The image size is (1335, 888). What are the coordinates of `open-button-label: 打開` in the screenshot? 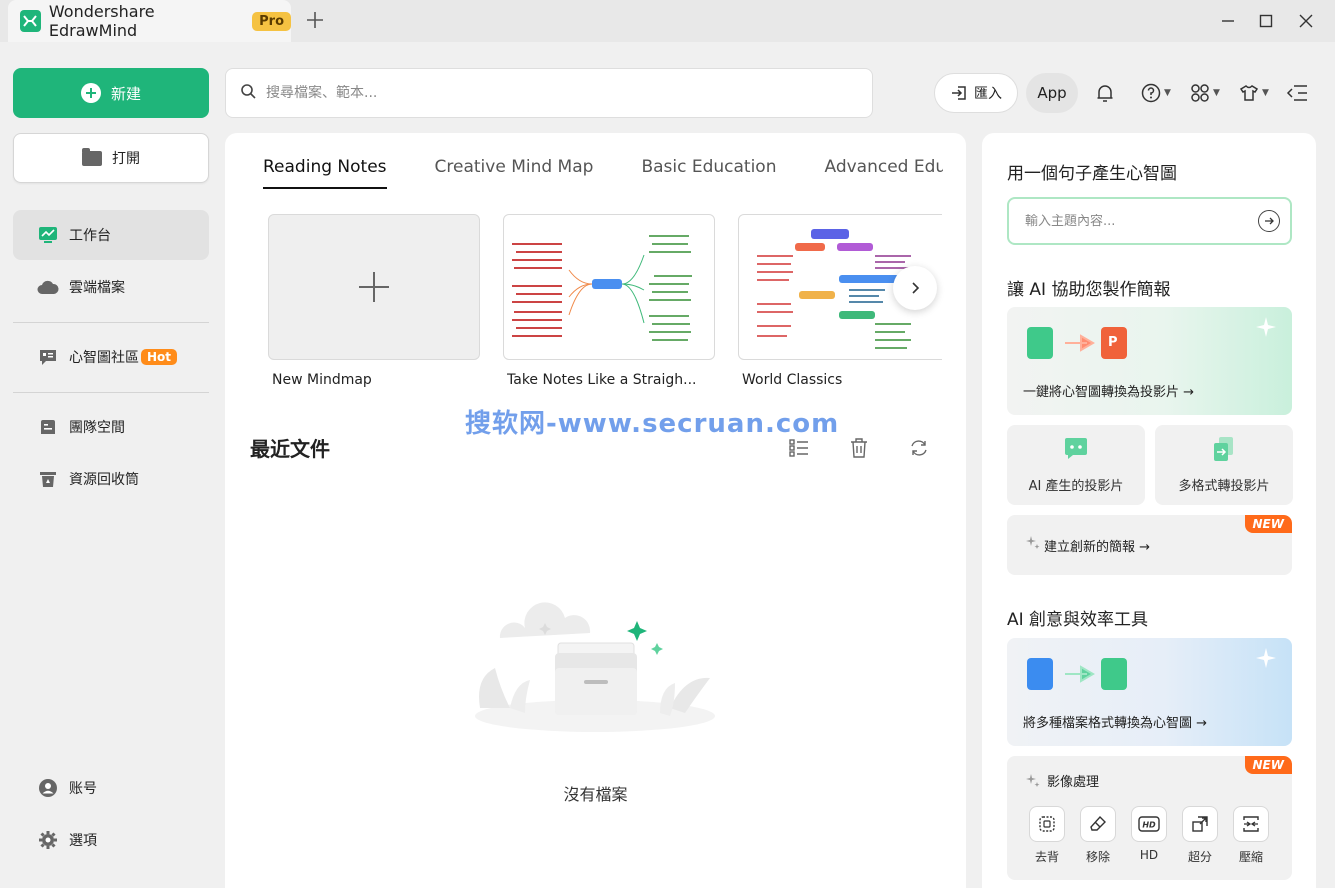 It's located at (126, 159).